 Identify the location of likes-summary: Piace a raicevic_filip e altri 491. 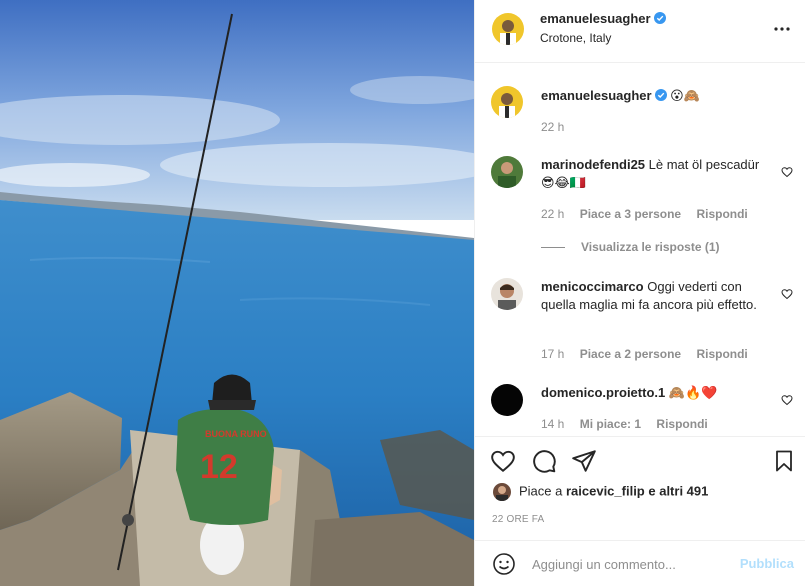
(600, 493).